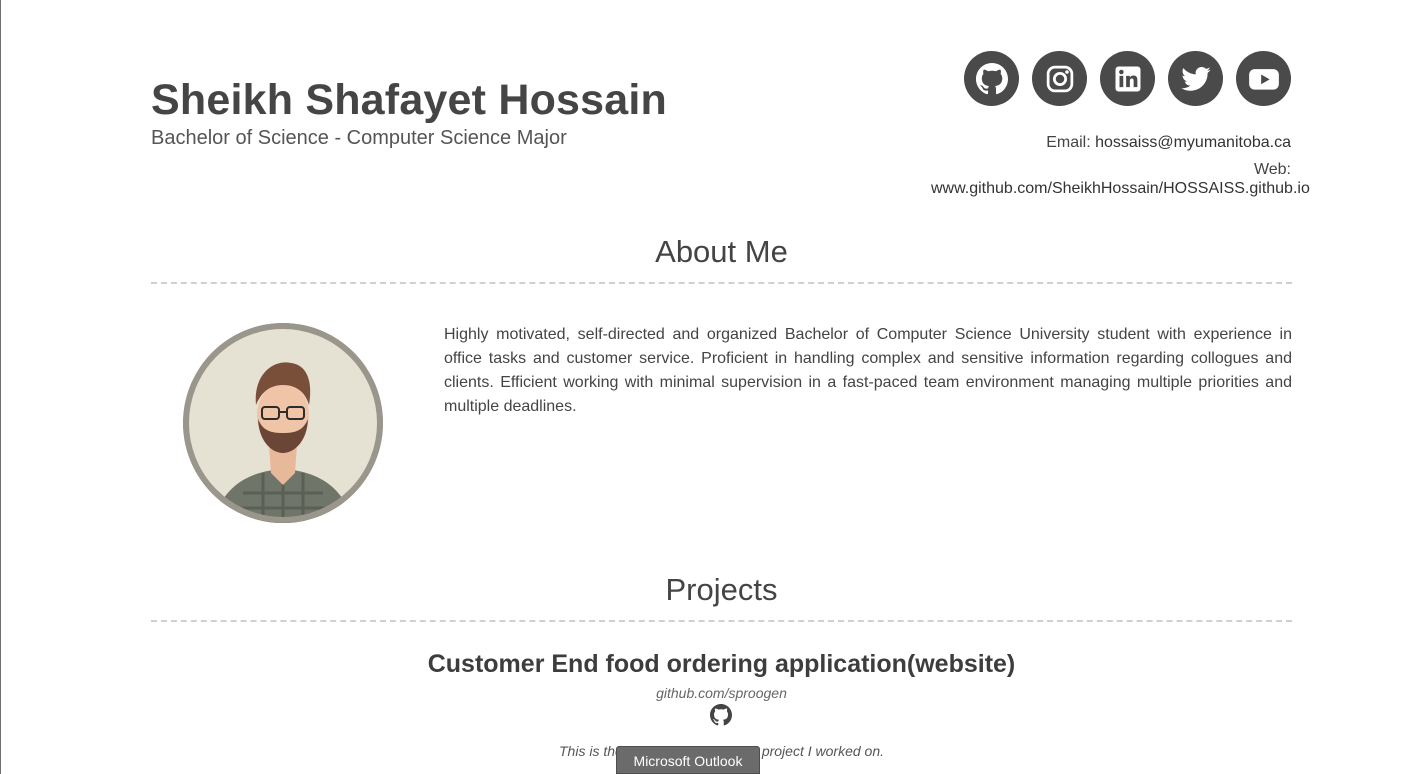 The image size is (1422, 774). I want to click on project-description-start: This is the, so click(591, 751).